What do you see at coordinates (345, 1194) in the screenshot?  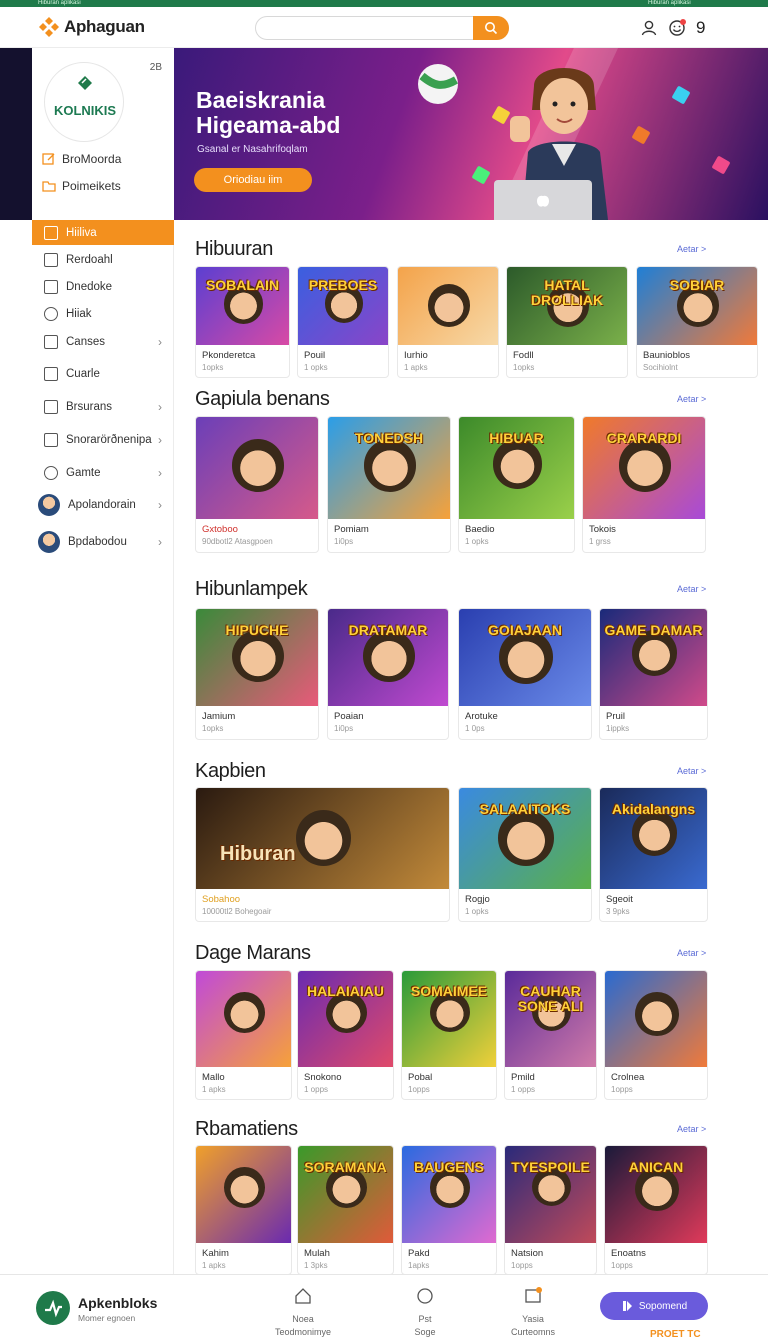 I see `game-thumbnail: SORAMANA` at bounding box center [345, 1194].